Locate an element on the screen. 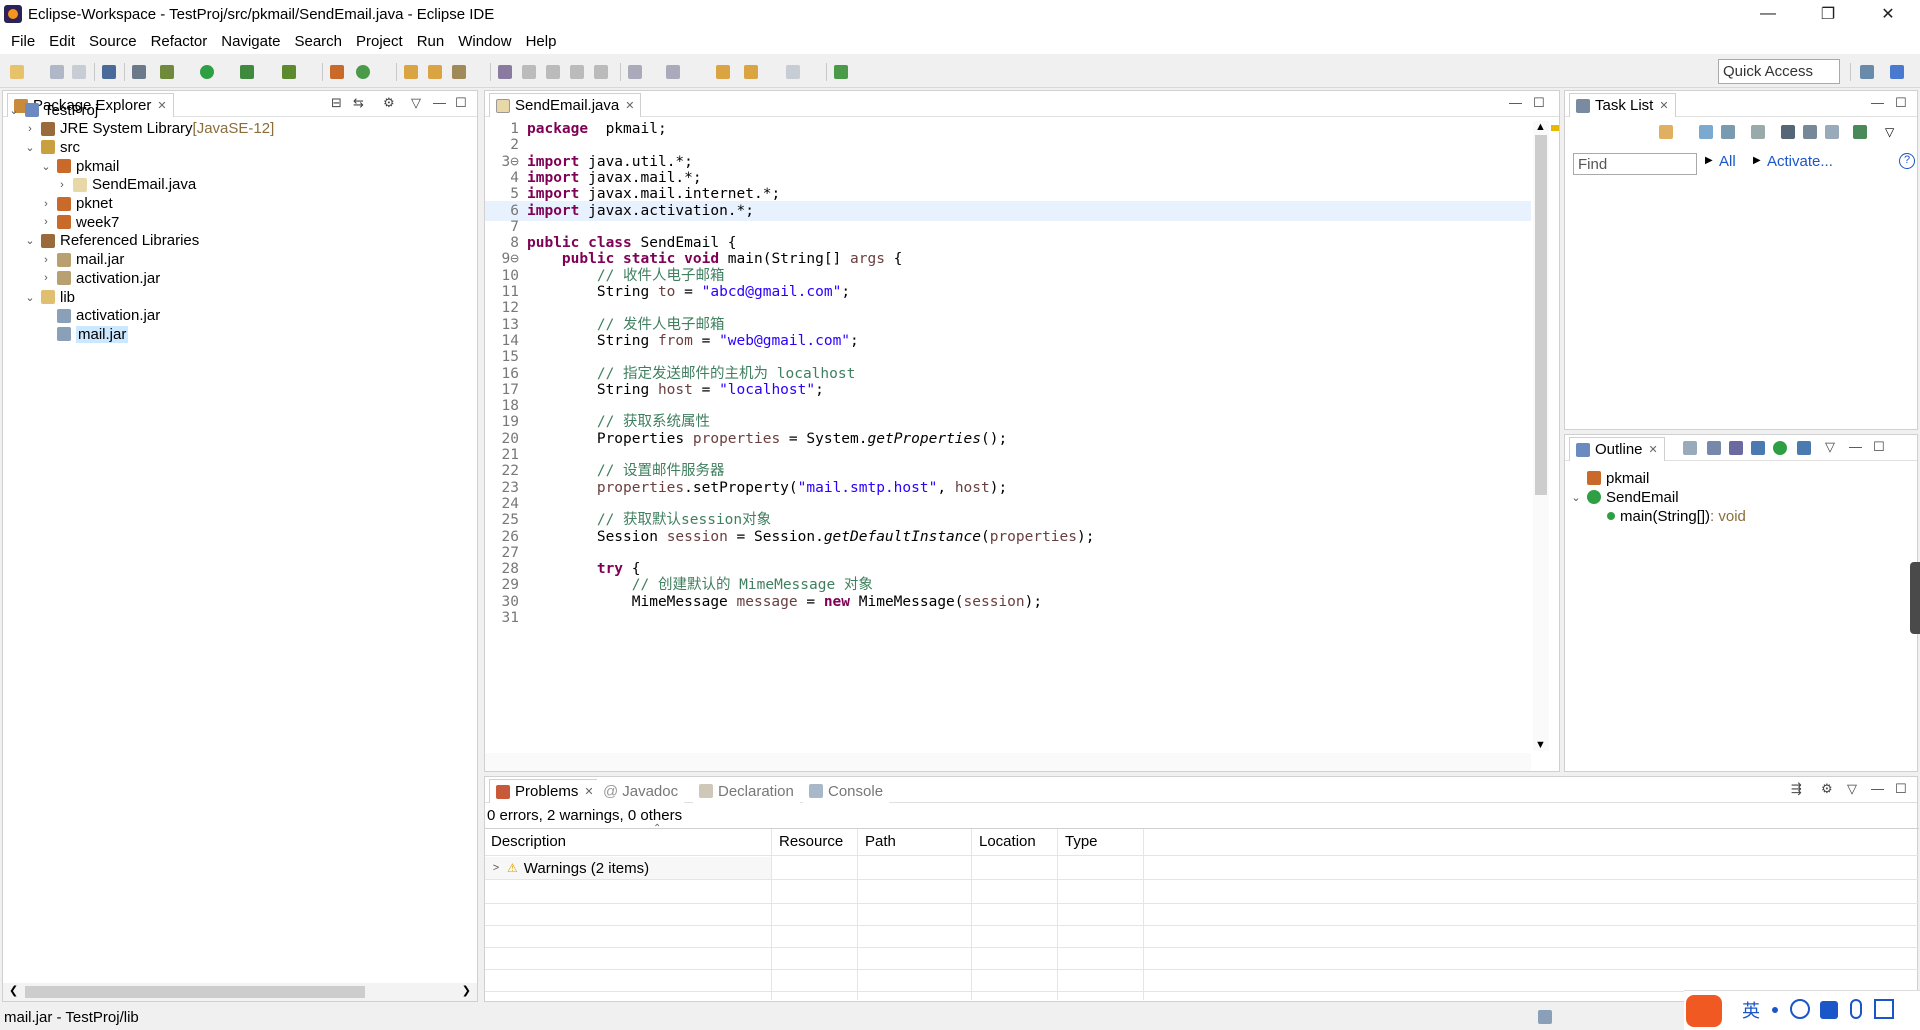 The width and height of the screenshot is (1920, 1030). focus-icon is located at coordinates (1758, 132).